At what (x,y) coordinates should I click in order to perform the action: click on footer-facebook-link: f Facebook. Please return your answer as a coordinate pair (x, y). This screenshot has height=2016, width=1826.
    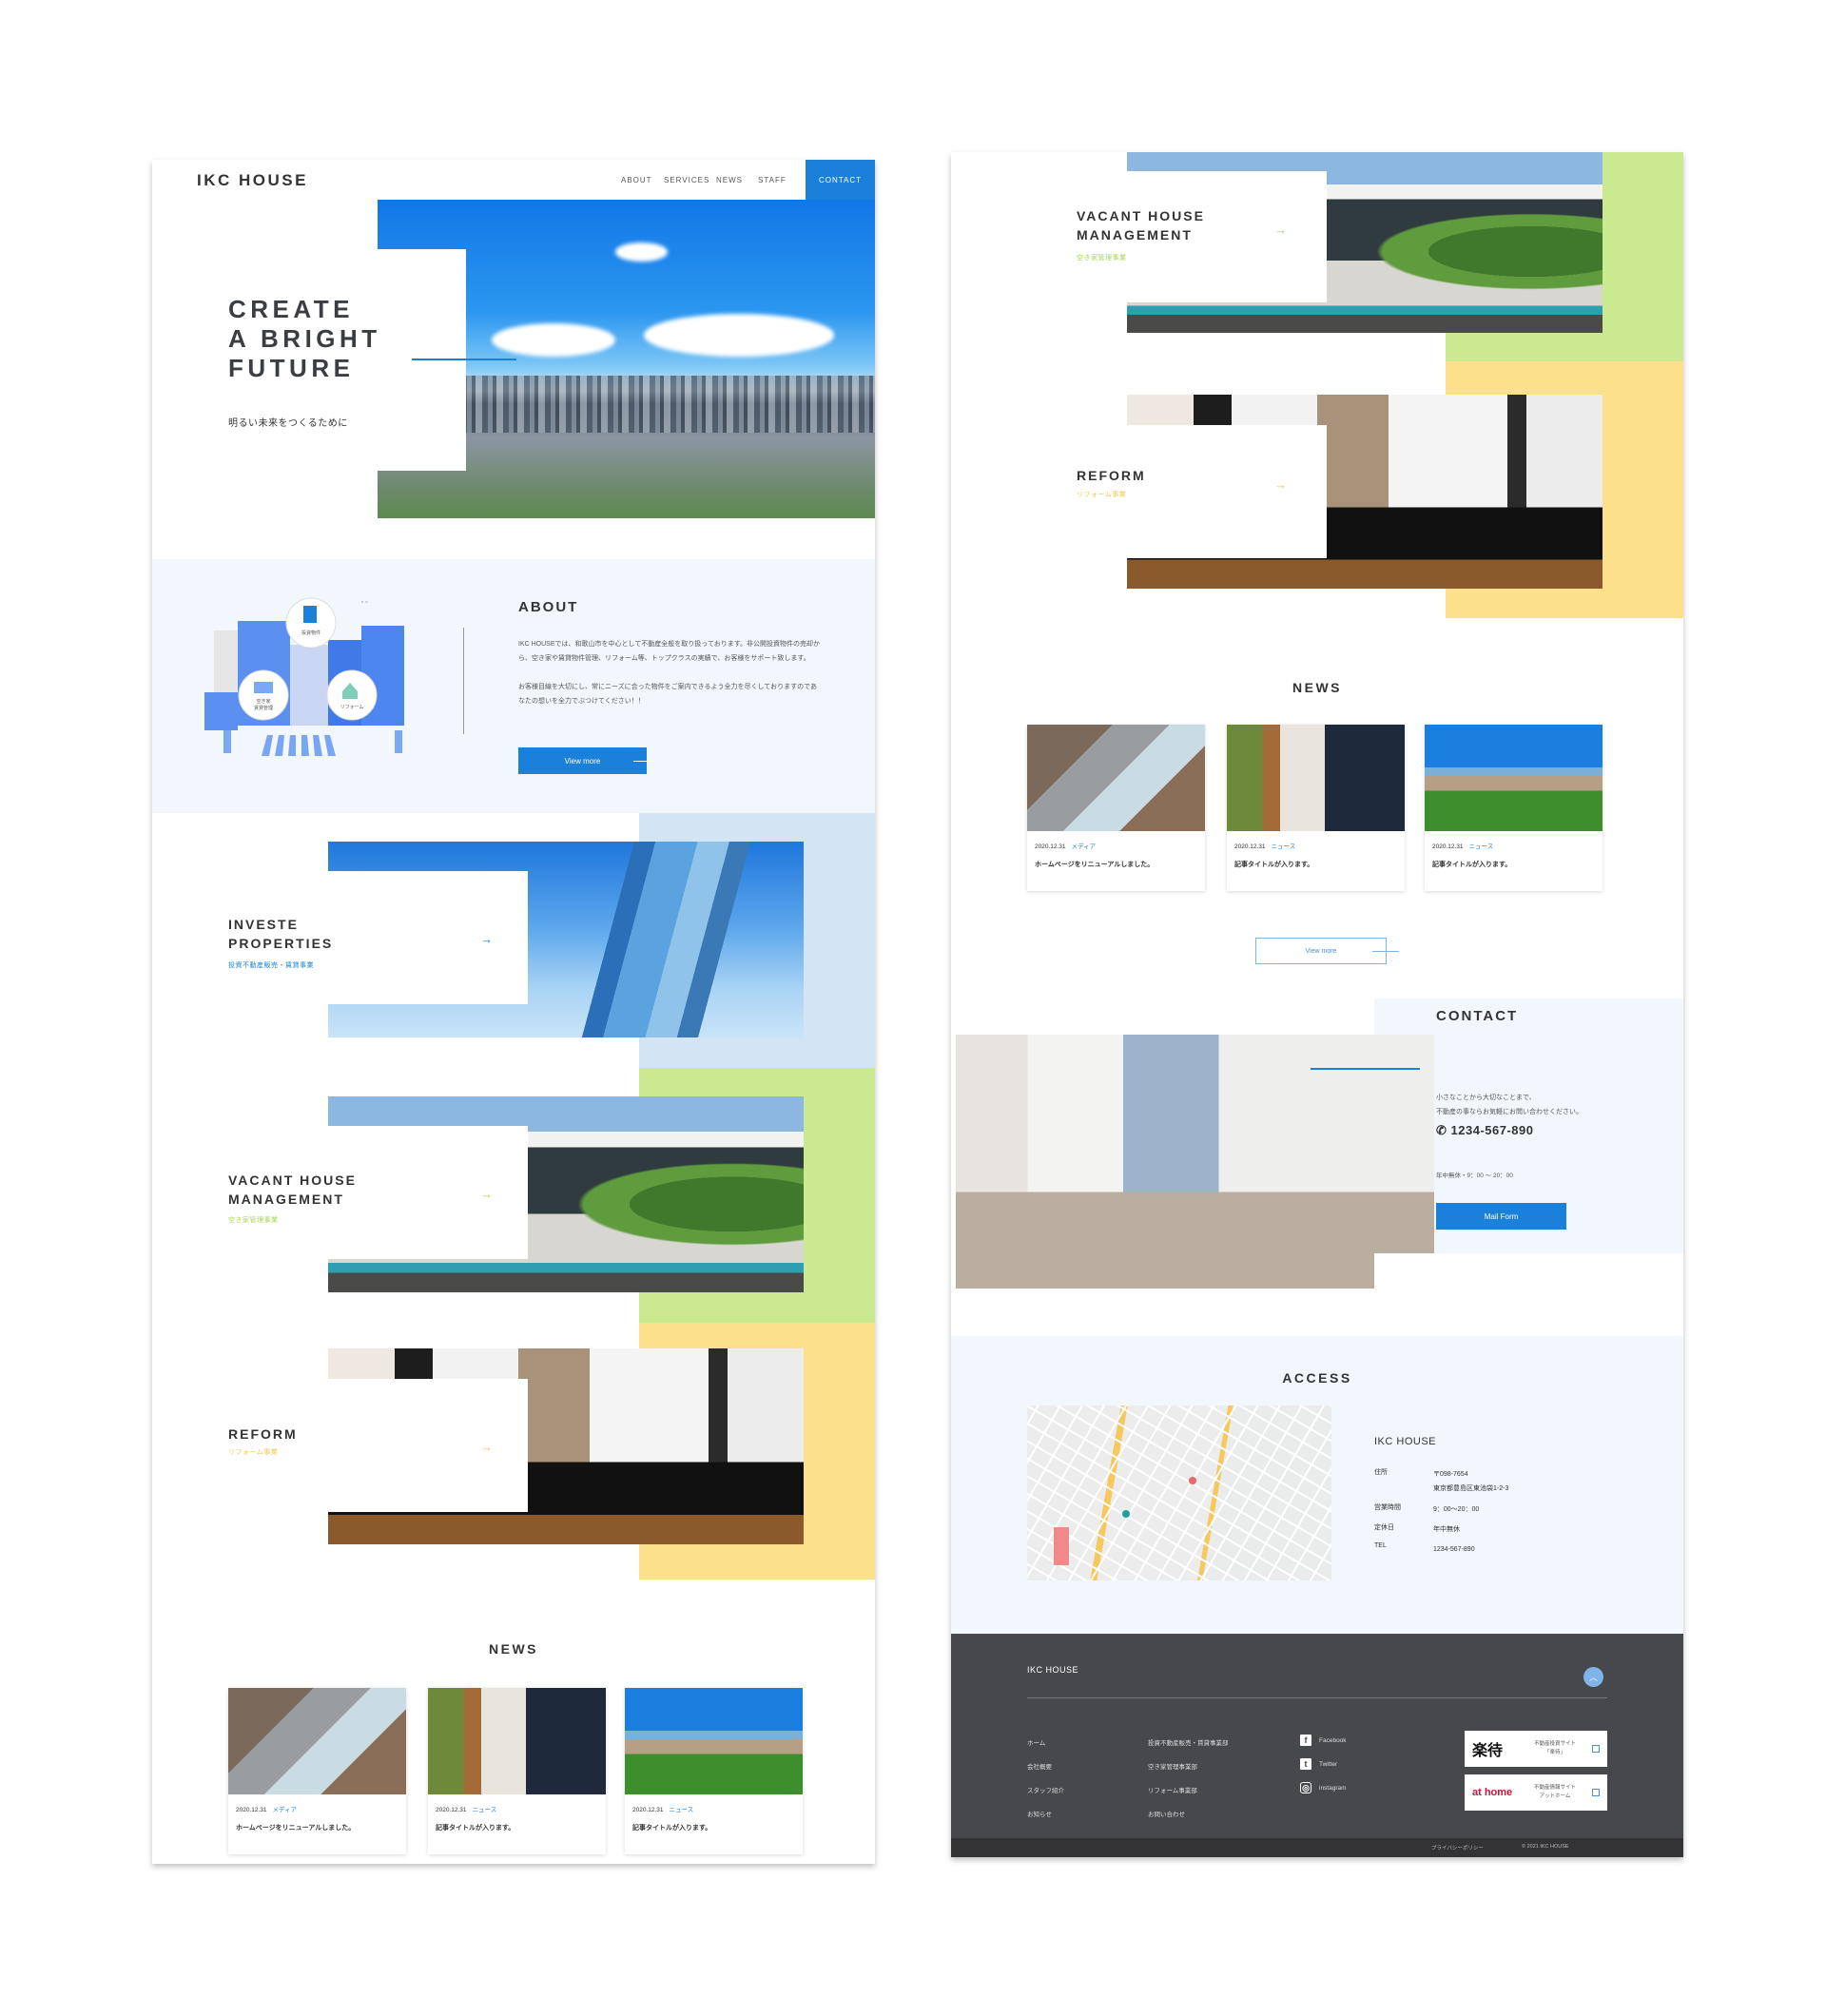
    Looking at the image, I should click on (1323, 1741).